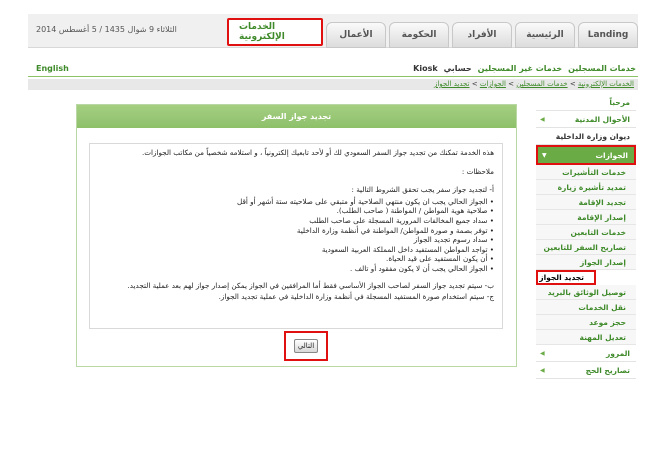 This screenshot has width=666, height=450. Describe the element at coordinates (619, 102) in the screenshot. I see `sidebar-welcome-label: مرحباً` at that location.